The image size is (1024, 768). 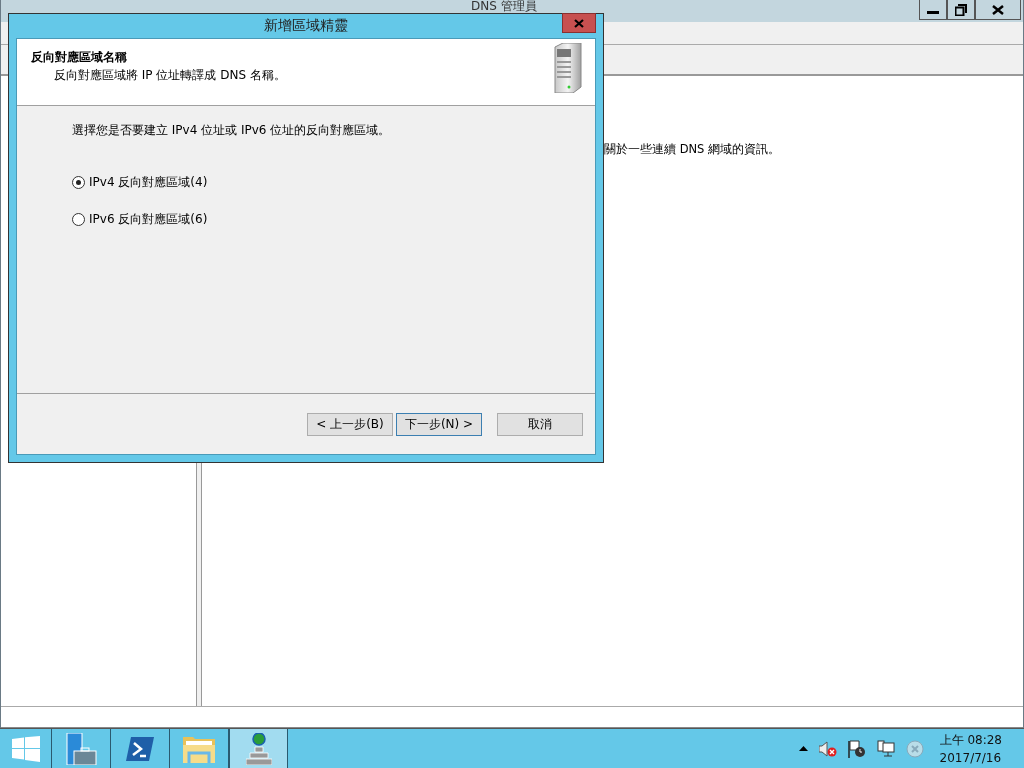 What do you see at coordinates (803, 748) in the screenshot?
I see `caret-up-icon` at bounding box center [803, 748].